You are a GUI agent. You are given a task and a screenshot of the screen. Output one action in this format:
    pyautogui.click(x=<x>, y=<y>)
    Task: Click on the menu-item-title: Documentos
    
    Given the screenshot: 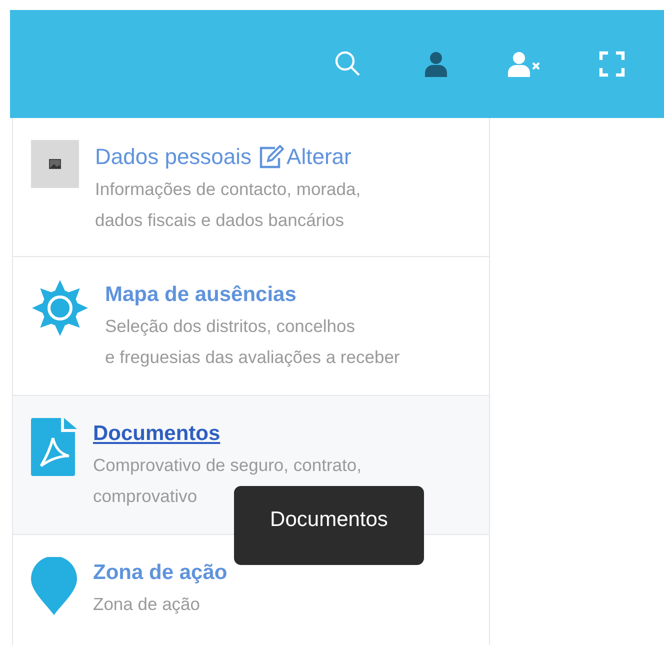 What is the action you would take?
    pyautogui.click(x=156, y=434)
    